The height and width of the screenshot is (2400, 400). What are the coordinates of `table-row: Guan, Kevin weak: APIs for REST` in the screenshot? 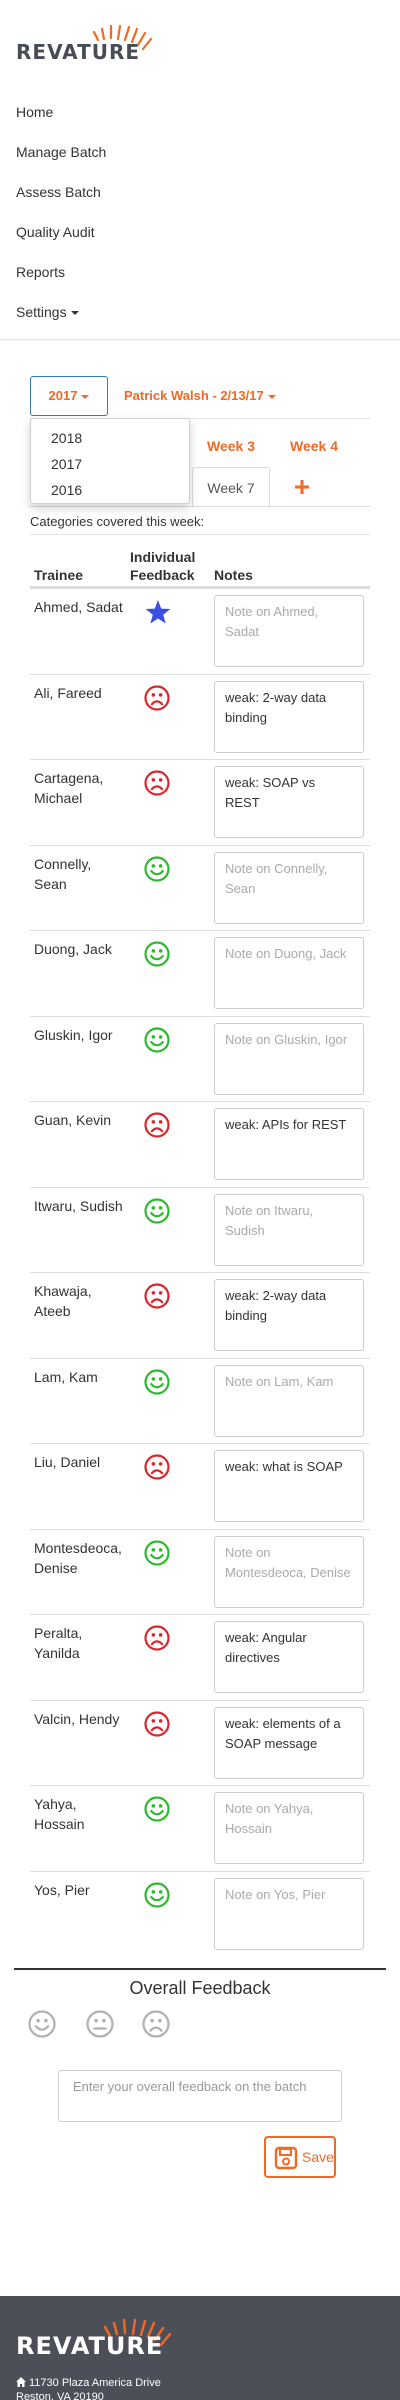 It's located at (200, 1144).